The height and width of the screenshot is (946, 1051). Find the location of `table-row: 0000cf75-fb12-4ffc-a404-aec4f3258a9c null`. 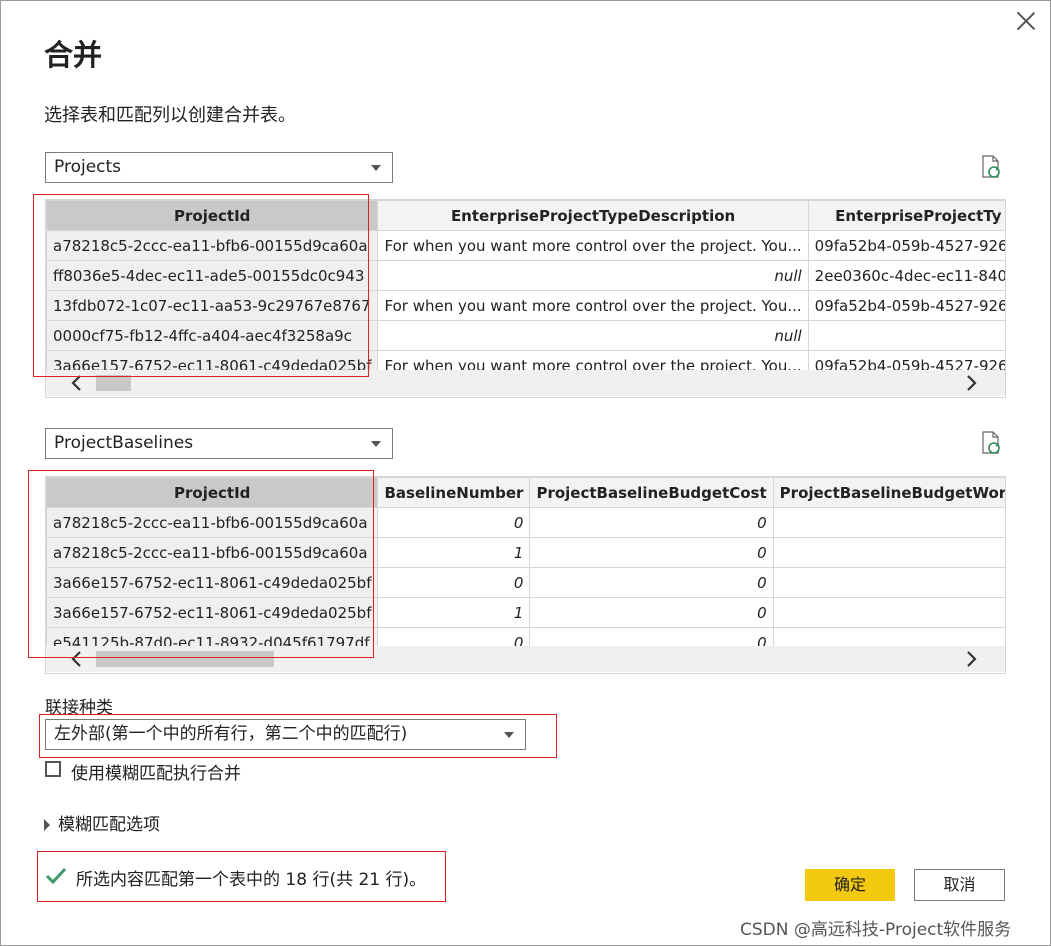

table-row: 0000cf75-fb12-4ffc-a404-aec4f3258a9c null is located at coordinates (525, 335).